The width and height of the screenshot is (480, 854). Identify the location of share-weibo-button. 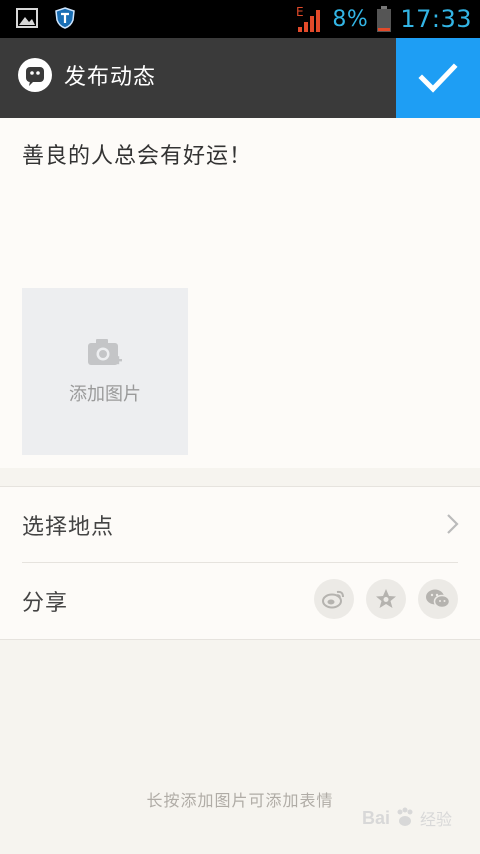
(334, 599).